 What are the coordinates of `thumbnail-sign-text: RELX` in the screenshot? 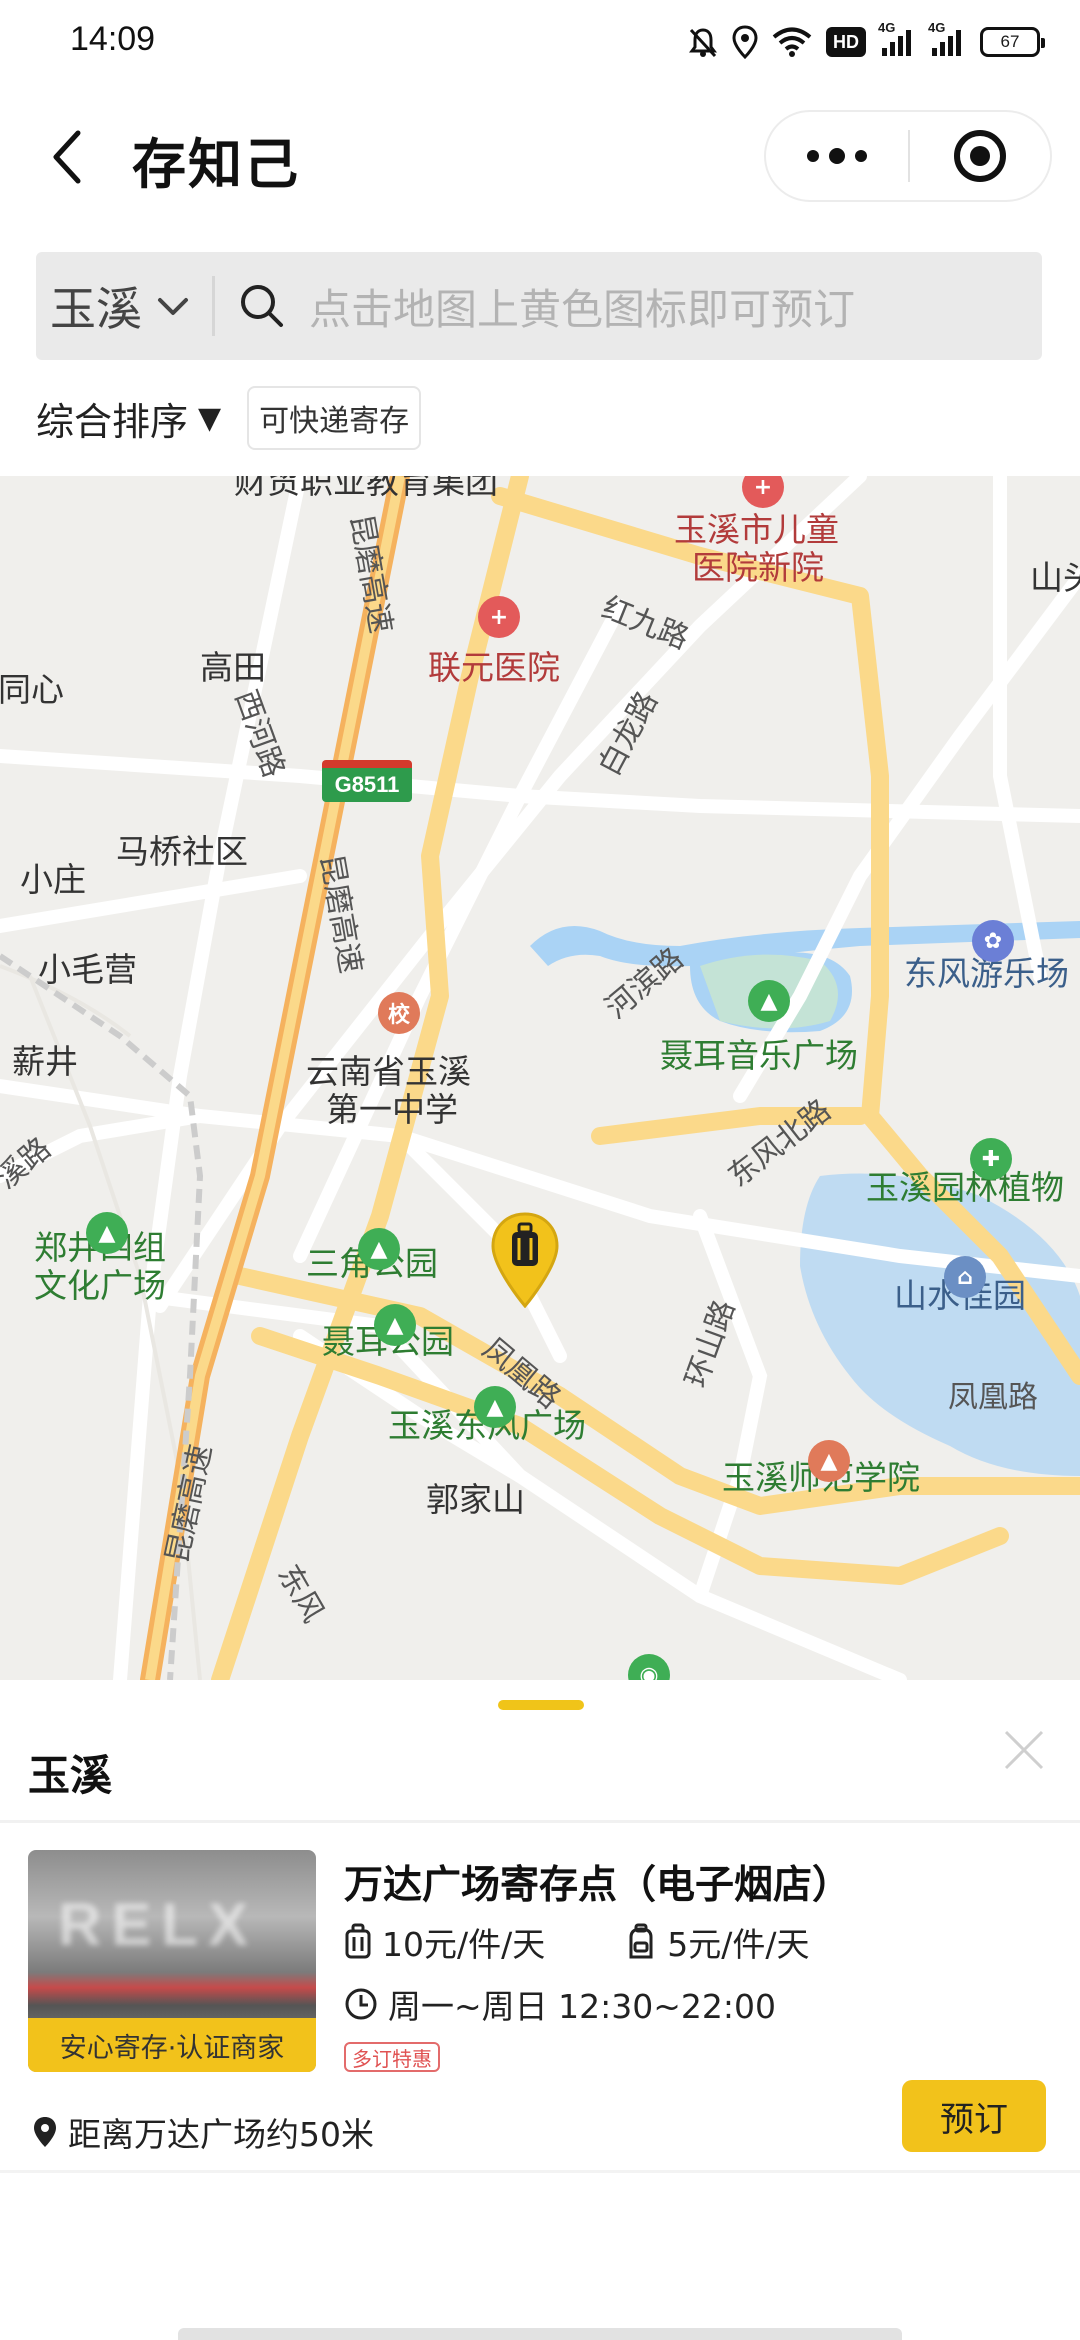 It's located at (158, 1924).